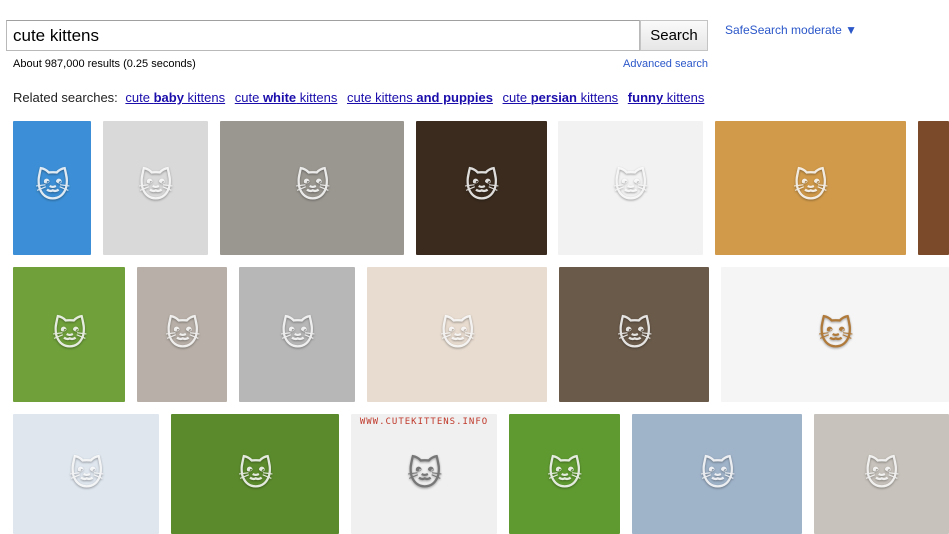 The width and height of the screenshot is (949, 534). I want to click on safesearch-dropdown: SafeSearch moderate ▼, so click(791, 30).